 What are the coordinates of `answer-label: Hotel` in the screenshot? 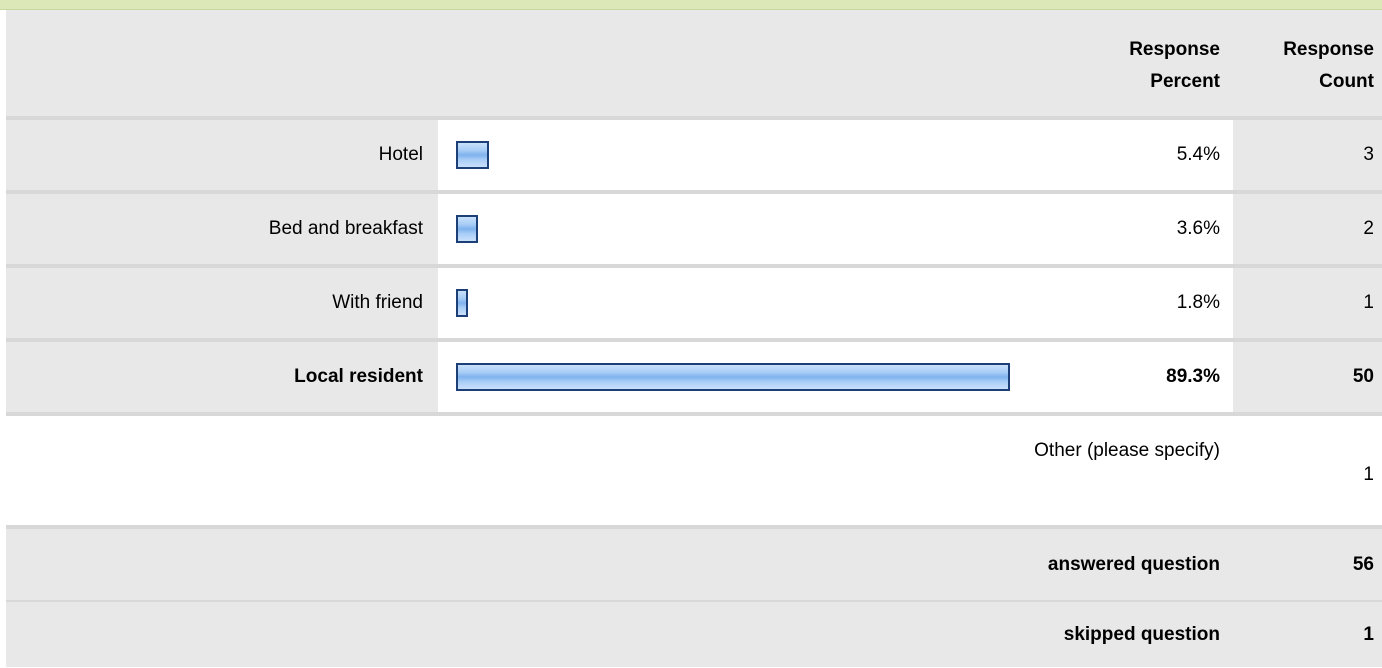 It's located at (400, 154).